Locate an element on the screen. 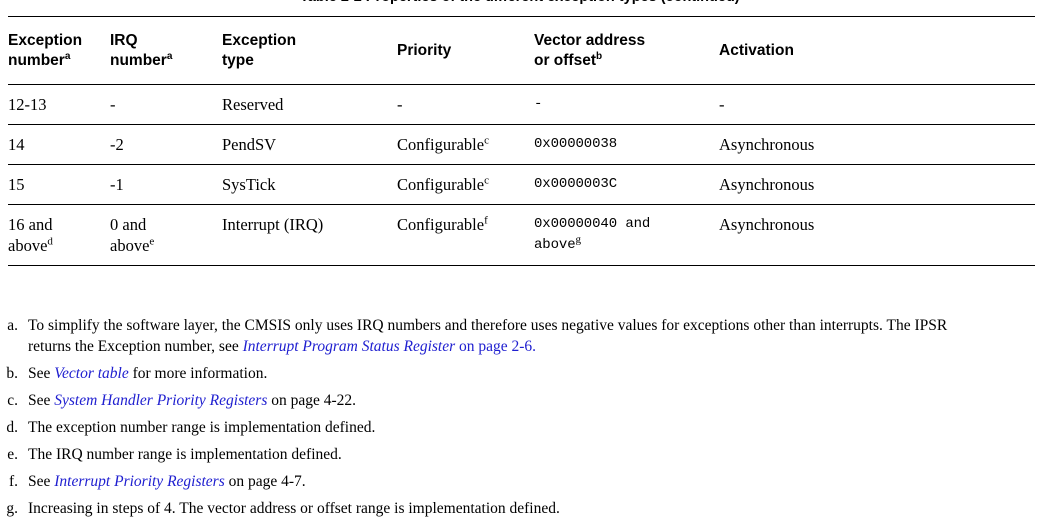 The height and width of the screenshot is (530, 1050). column-header-irq-number: IRQ numbera is located at coordinates (166, 51).